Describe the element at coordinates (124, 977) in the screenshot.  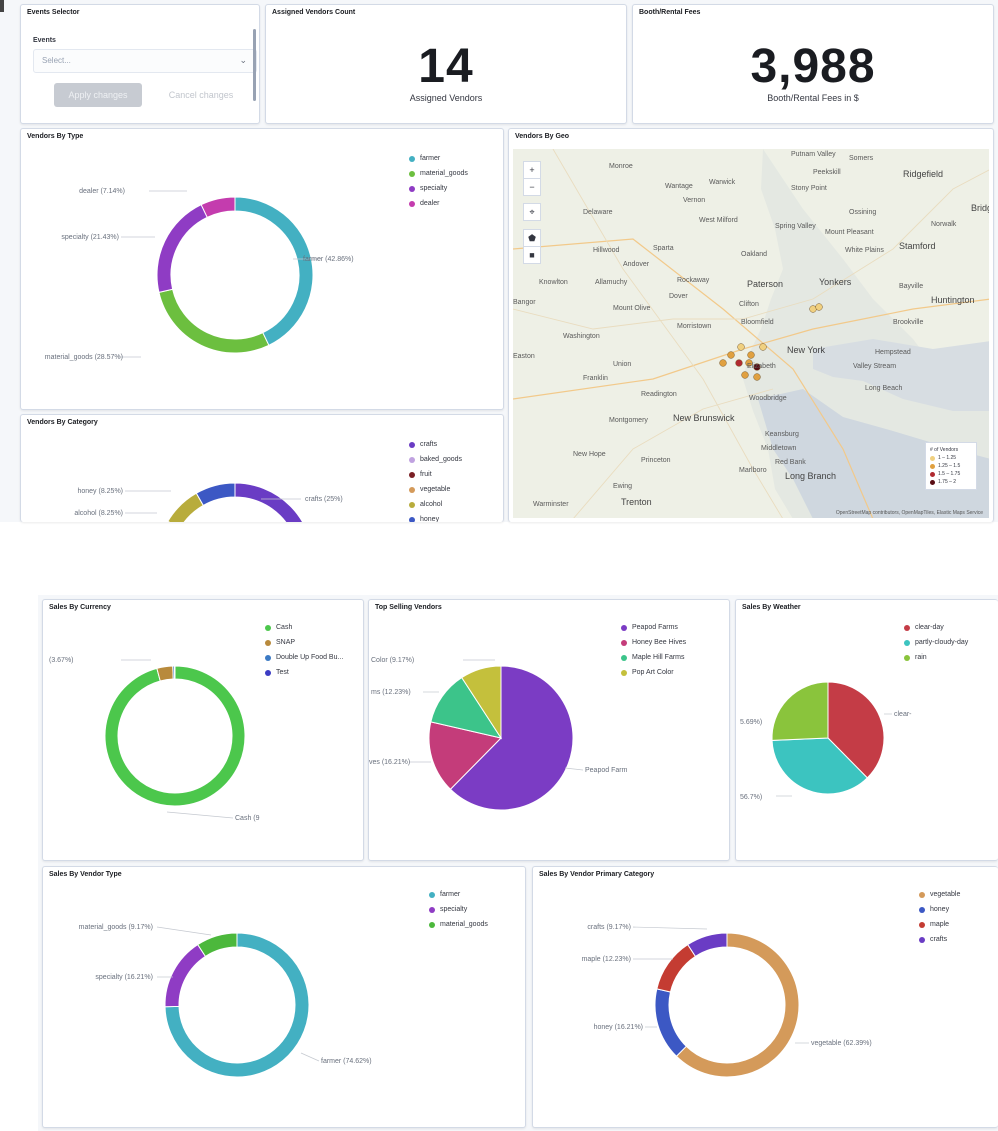
I see `slice-label-specialty: specialty (16.21%)` at that location.